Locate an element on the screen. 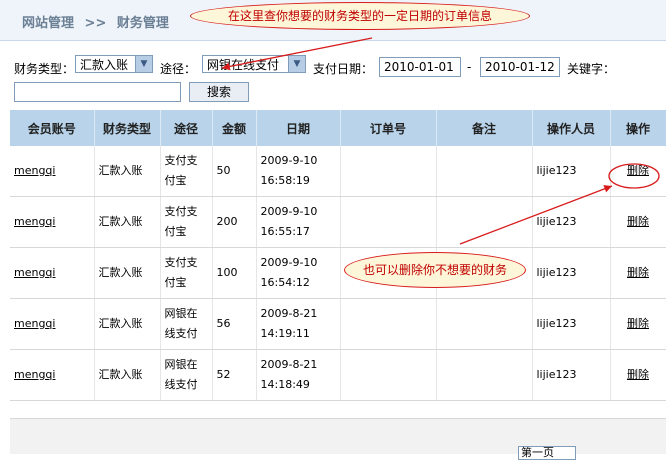 The height and width of the screenshot is (460, 666). keyword-input is located at coordinates (97, 92).